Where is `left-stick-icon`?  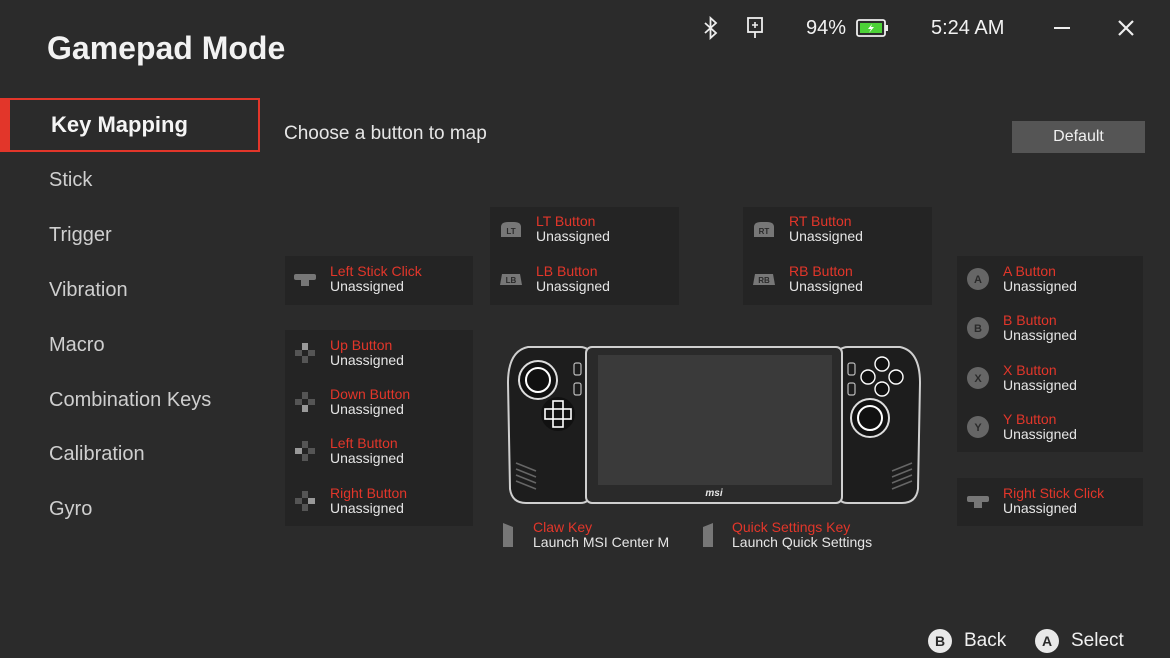 left-stick-icon is located at coordinates (305, 279).